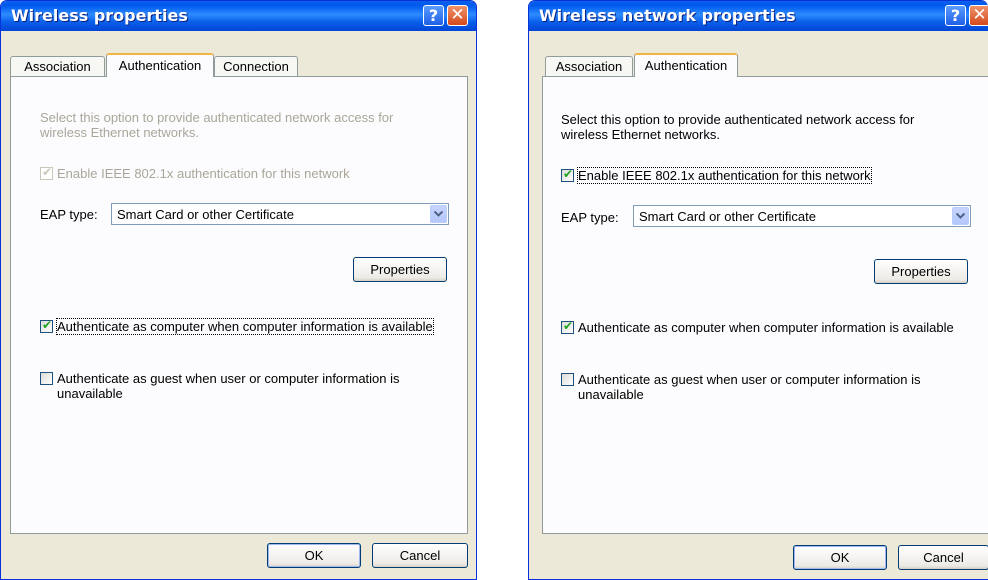 This screenshot has width=988, height=580. Describe the element at coordinates (99, 15) in the screenshot. I see `dialog-title: Wireless properties` at that location.